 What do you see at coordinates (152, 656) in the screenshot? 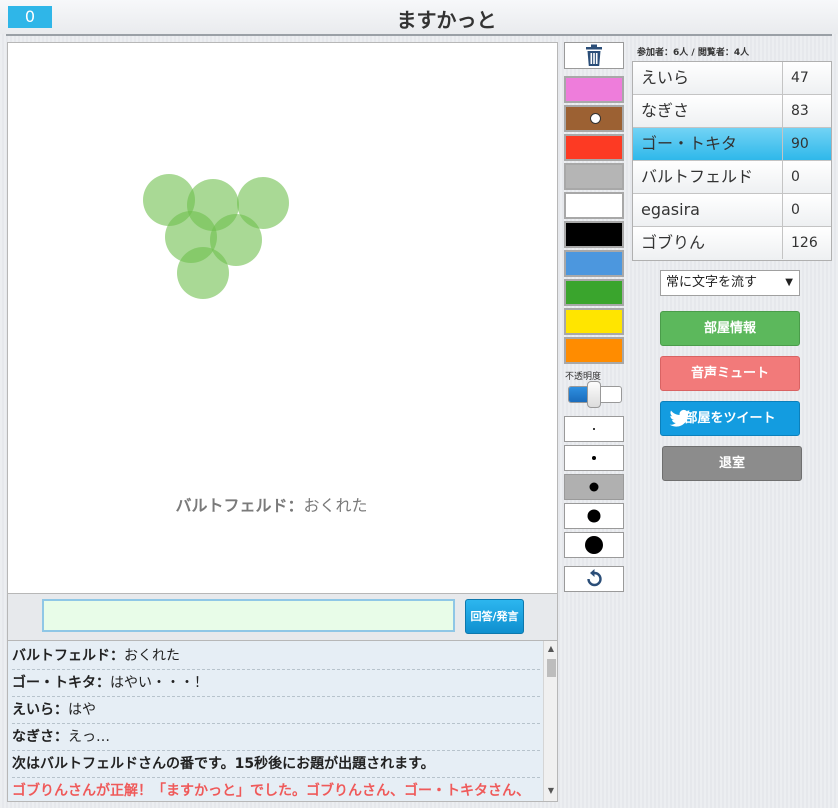
I see `chat-text: おくれた` at bounding box center [152, 656].